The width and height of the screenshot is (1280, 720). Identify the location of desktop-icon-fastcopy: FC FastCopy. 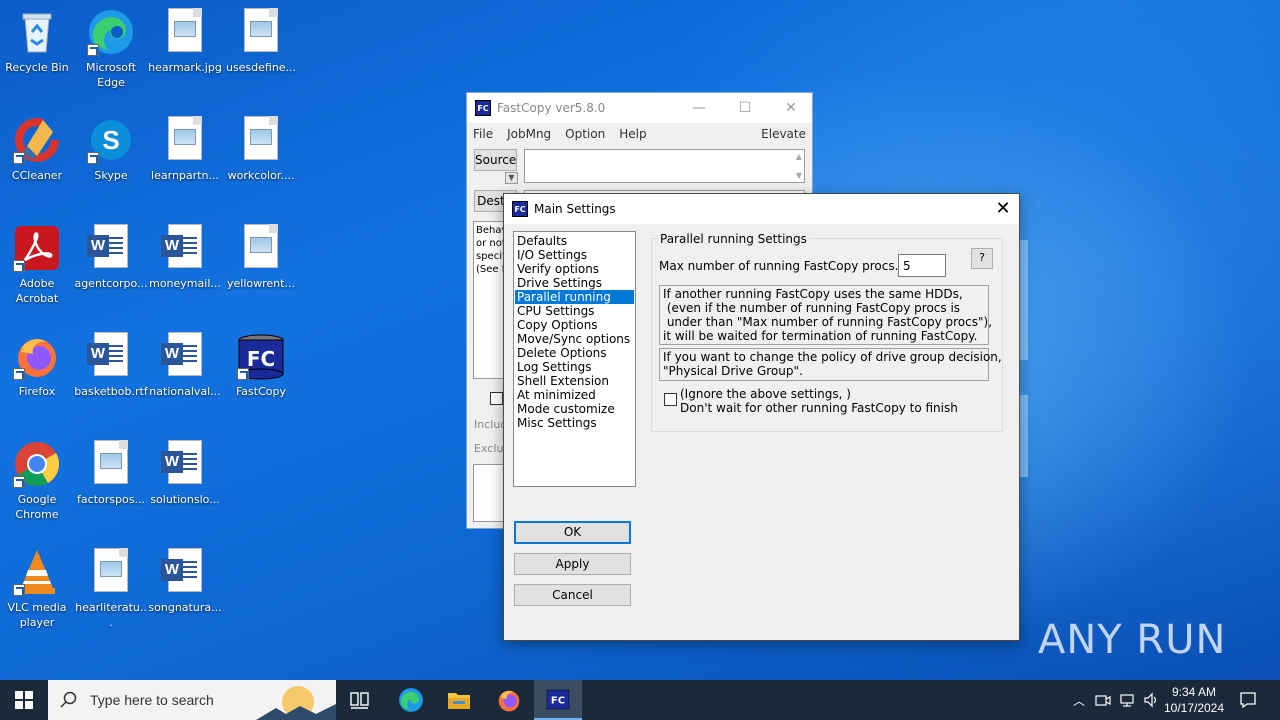
(261, 376).